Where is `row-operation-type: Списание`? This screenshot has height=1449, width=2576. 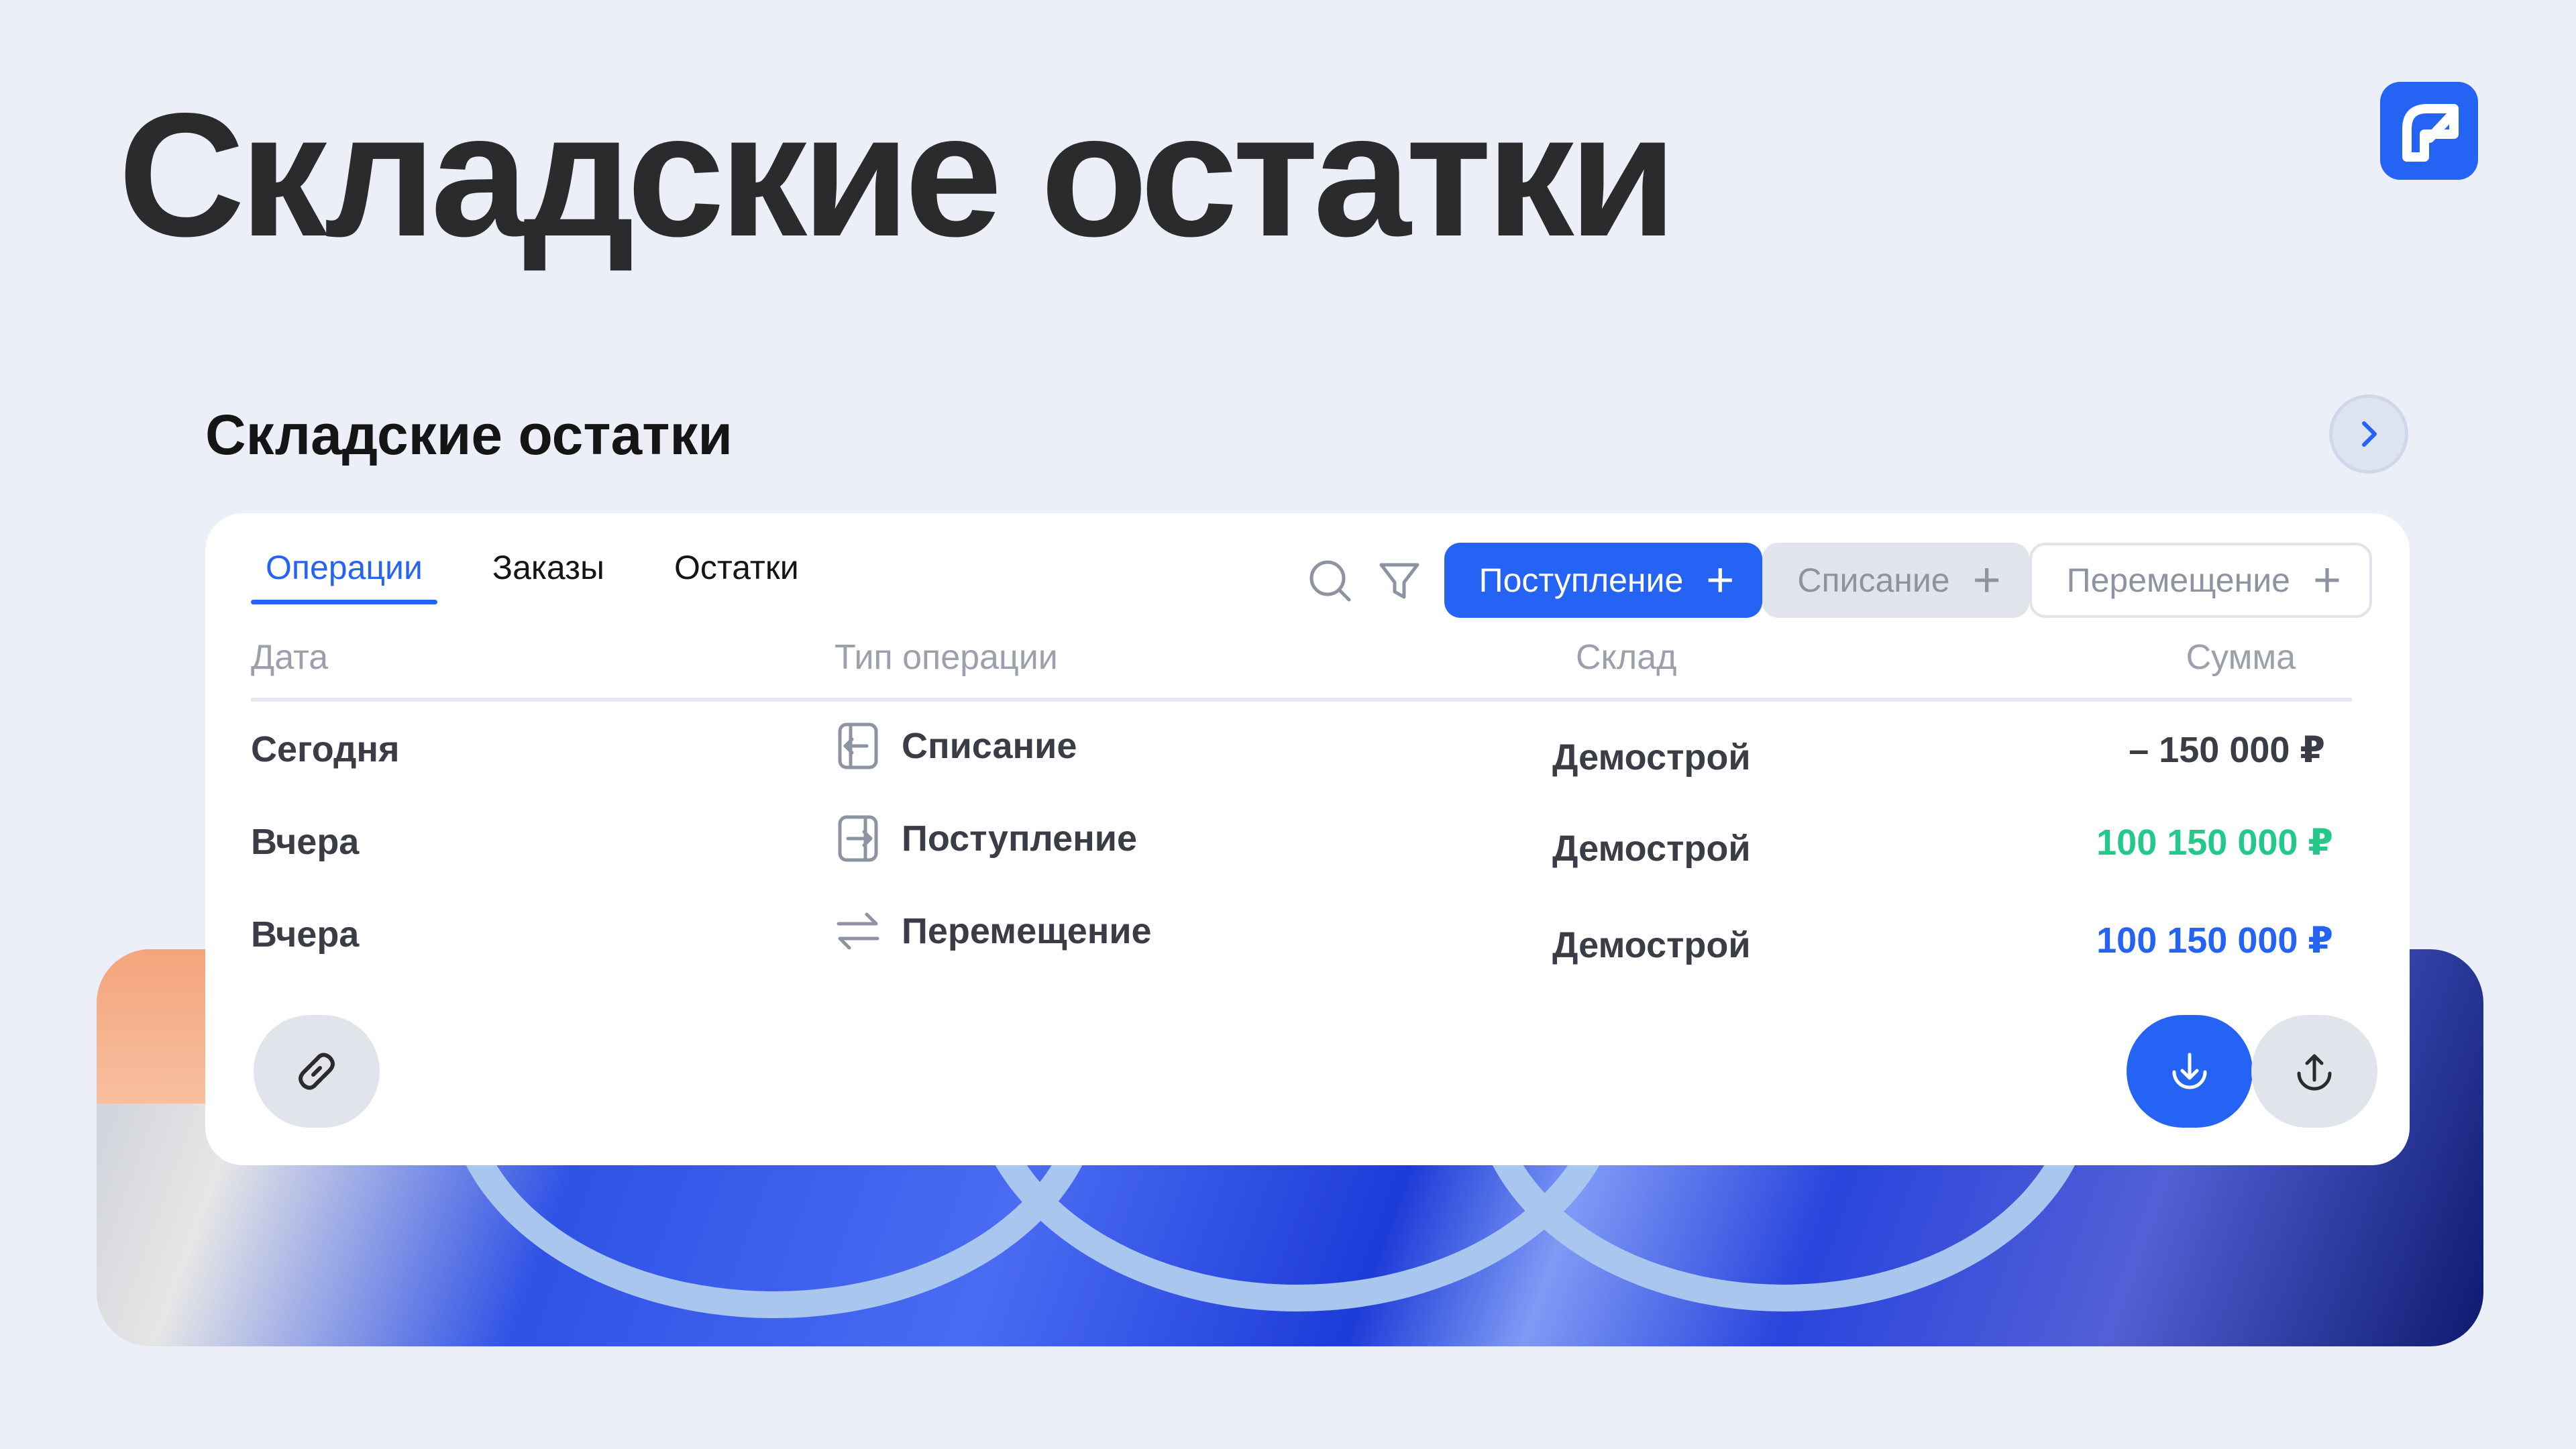
row-operation-type: Списание is located at coordinates (956, 746).